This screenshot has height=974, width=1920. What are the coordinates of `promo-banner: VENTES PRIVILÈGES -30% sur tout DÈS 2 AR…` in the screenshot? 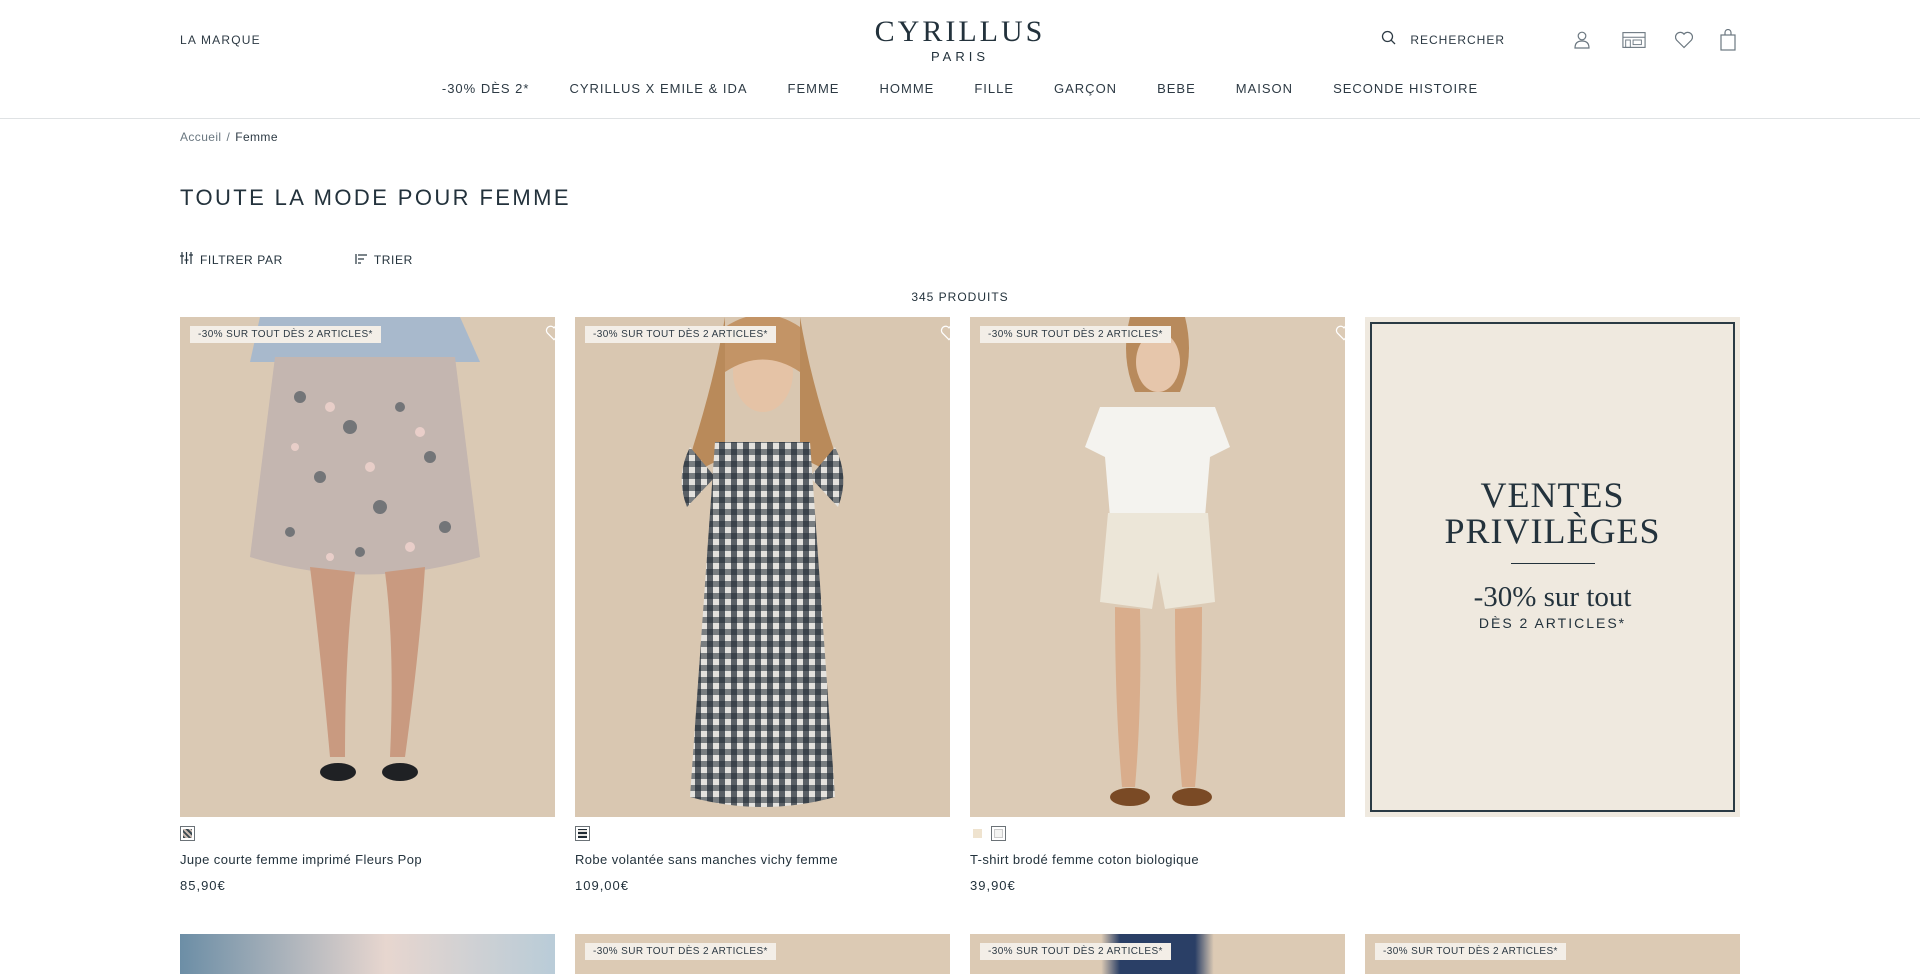 It's located at (1552, 567).